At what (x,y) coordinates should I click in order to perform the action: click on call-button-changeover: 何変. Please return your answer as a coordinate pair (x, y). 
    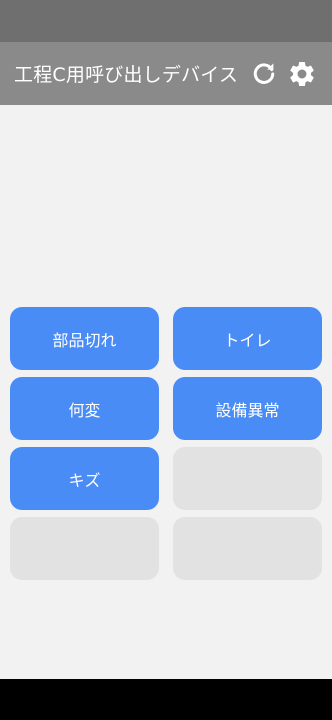
    Looking at the image, I should click on (84, 408).